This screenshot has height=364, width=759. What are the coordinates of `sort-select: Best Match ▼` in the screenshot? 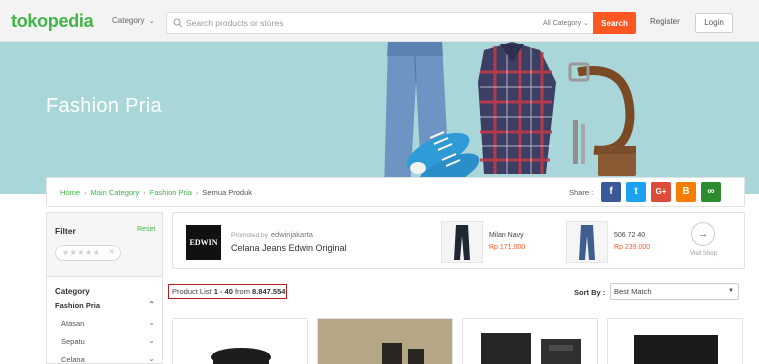 It's located at (674, 291).